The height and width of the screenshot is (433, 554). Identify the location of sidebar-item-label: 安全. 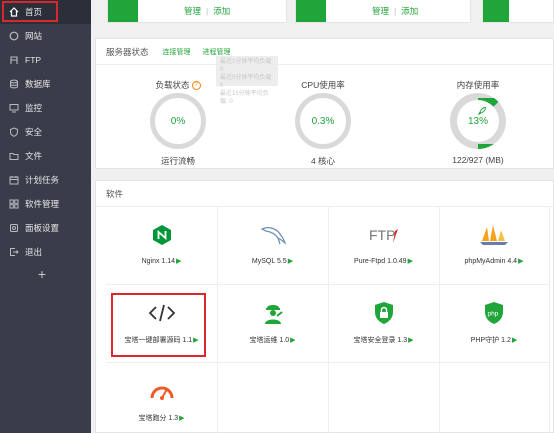
(34, 132).